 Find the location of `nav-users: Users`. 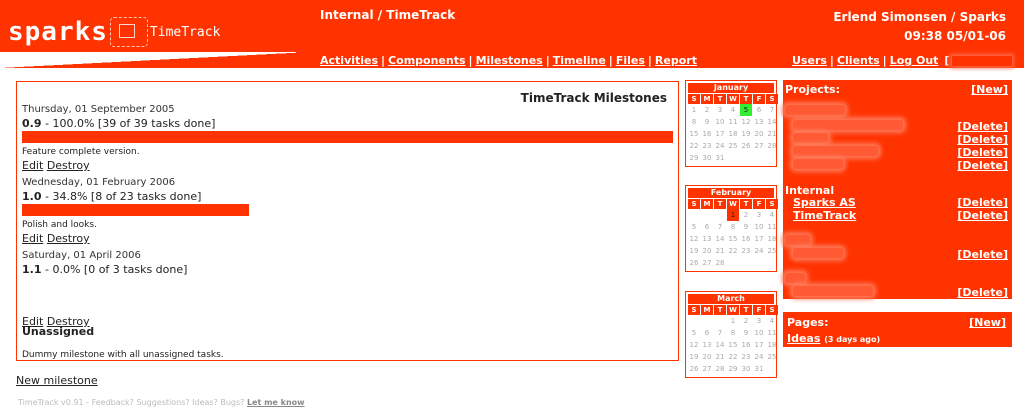

nav-users: Users is located at coordinates (809, 60).